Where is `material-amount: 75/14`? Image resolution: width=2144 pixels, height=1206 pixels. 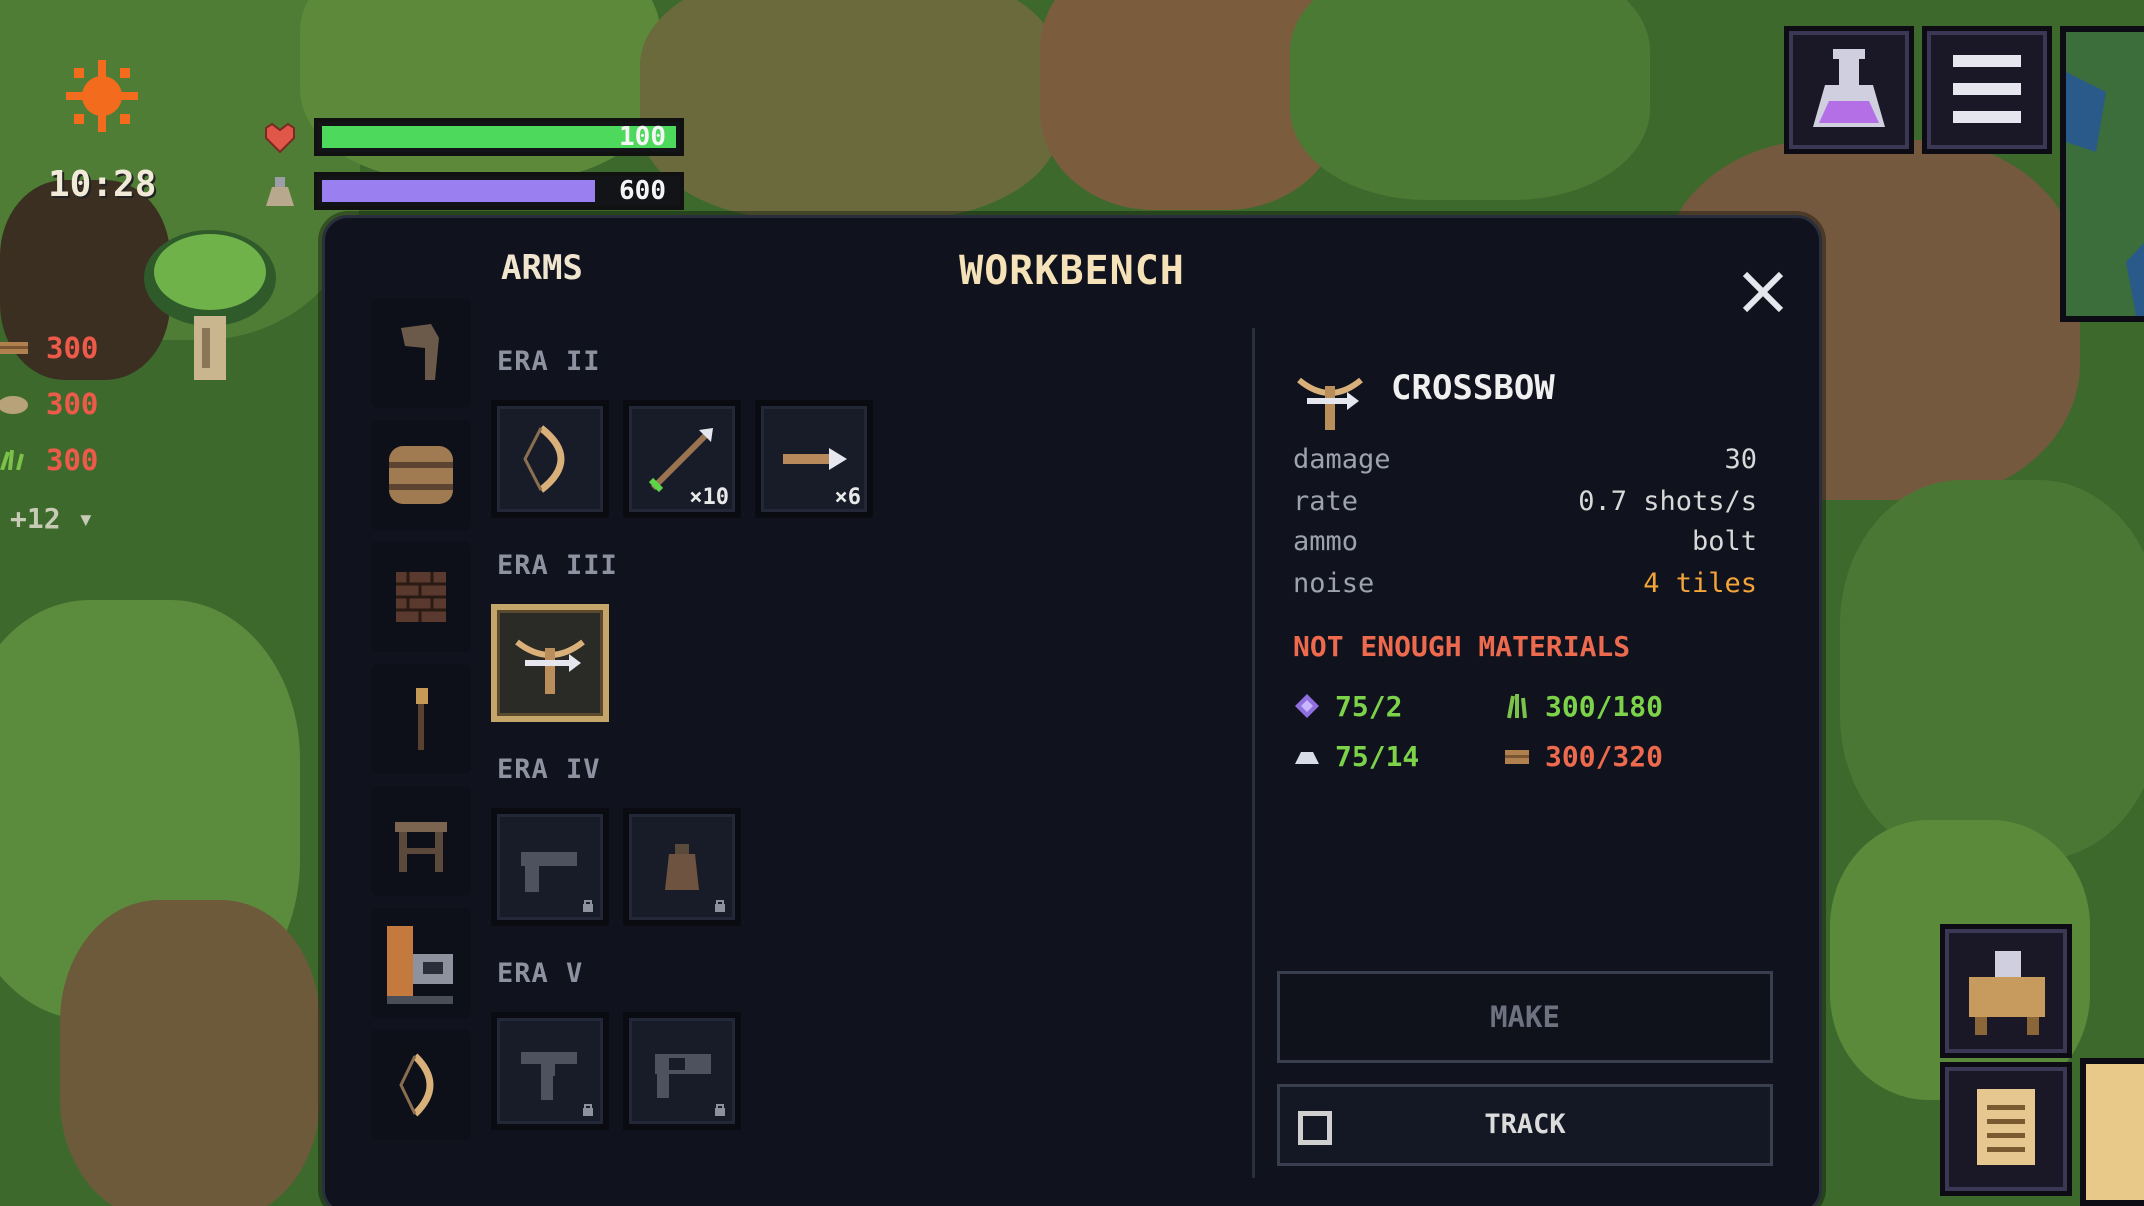
material-amount: 75/14 is located at coordinates (1377, 756).